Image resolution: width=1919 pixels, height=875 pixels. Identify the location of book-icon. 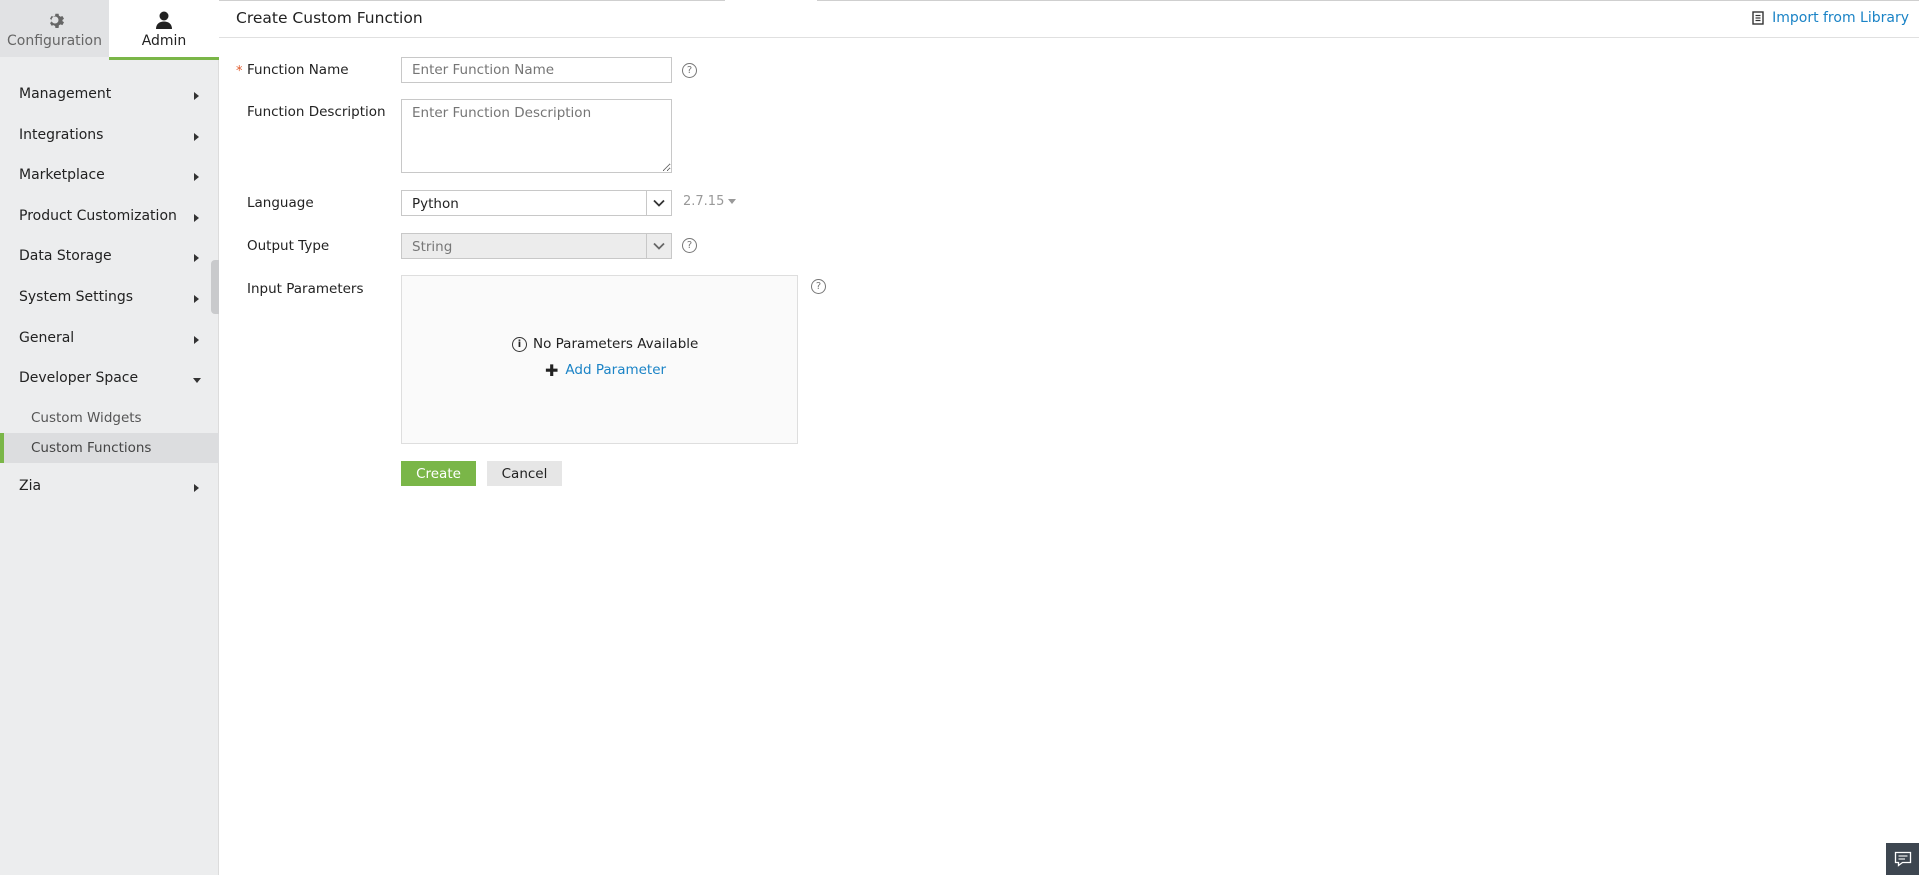
(1758, 18).